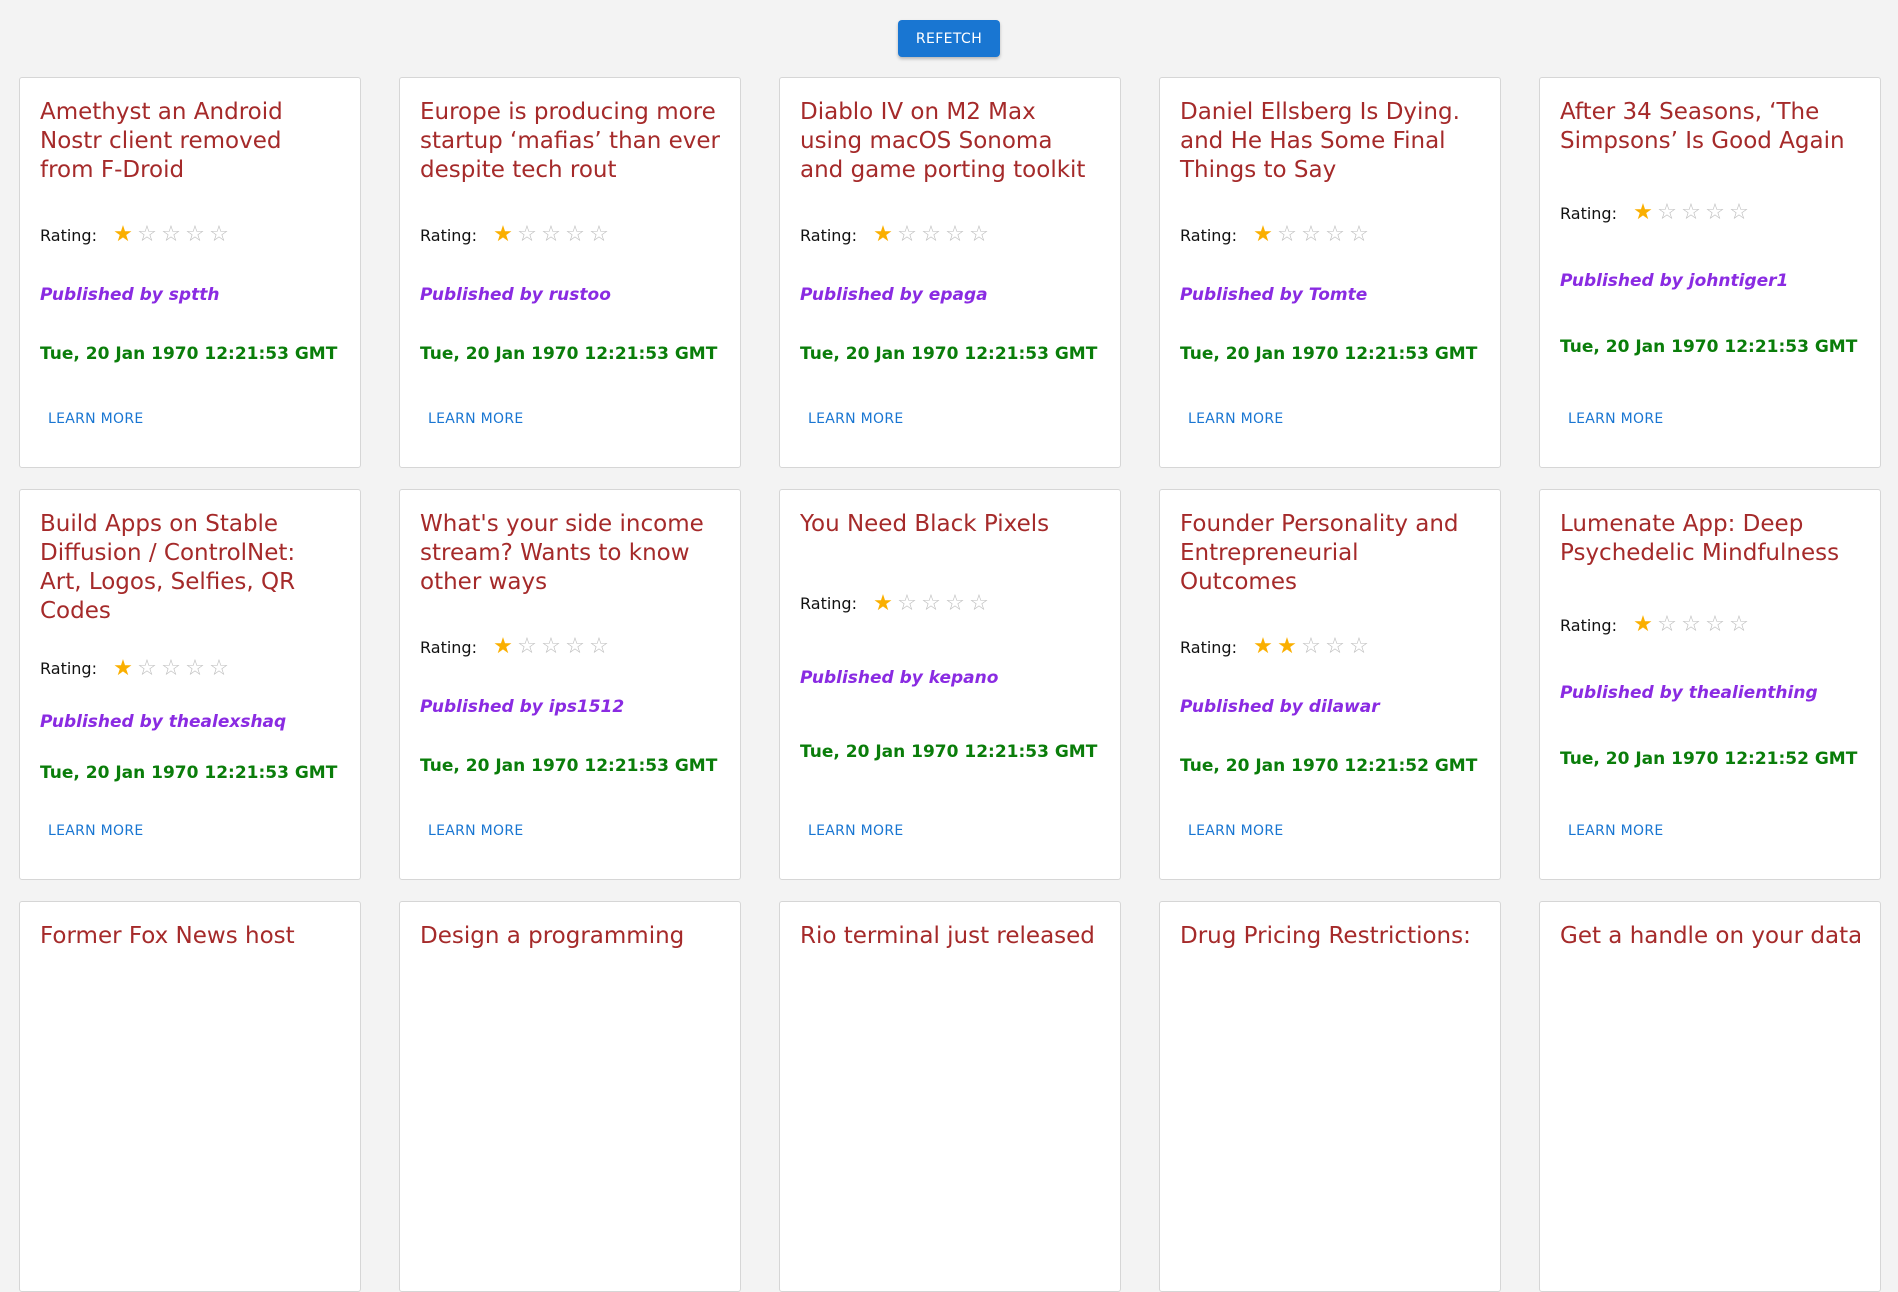 This screenshot has width=1898, height=1292. What do you see at coordinates (522, 707) in the screenshot?
I see `publisher-text: Published by ips1512` at bounding box center [522, 707].